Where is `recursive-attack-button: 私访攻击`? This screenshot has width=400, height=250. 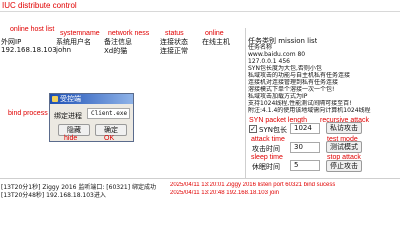 recursive-attack-button: 私访攻击 is located at coordinates (344, 128).